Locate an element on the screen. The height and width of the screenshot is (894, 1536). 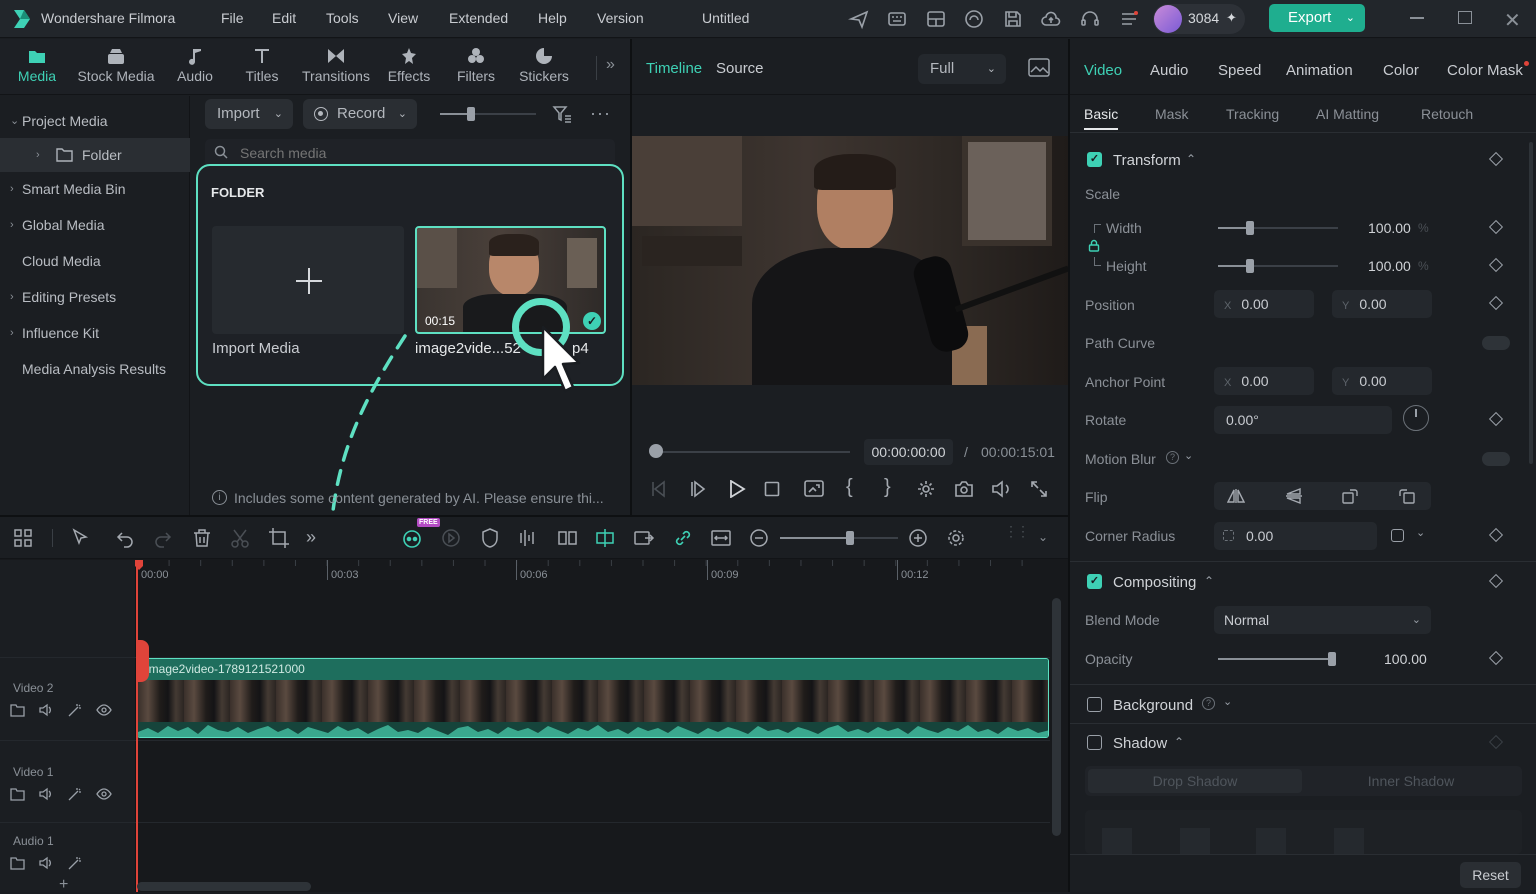
play-icon is located at coordinates (737, 489).